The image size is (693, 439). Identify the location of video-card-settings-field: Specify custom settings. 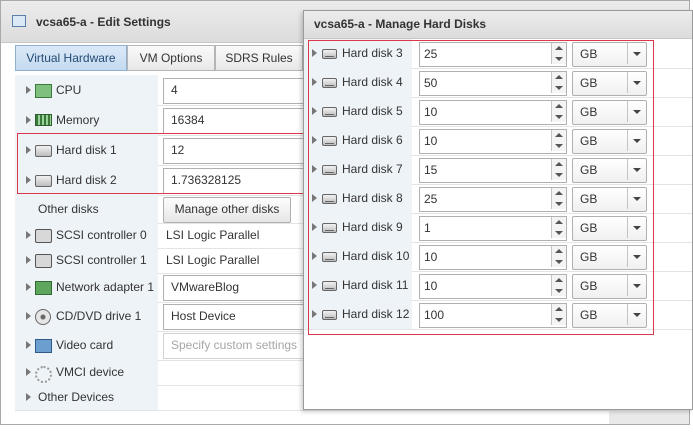
(242, 346).